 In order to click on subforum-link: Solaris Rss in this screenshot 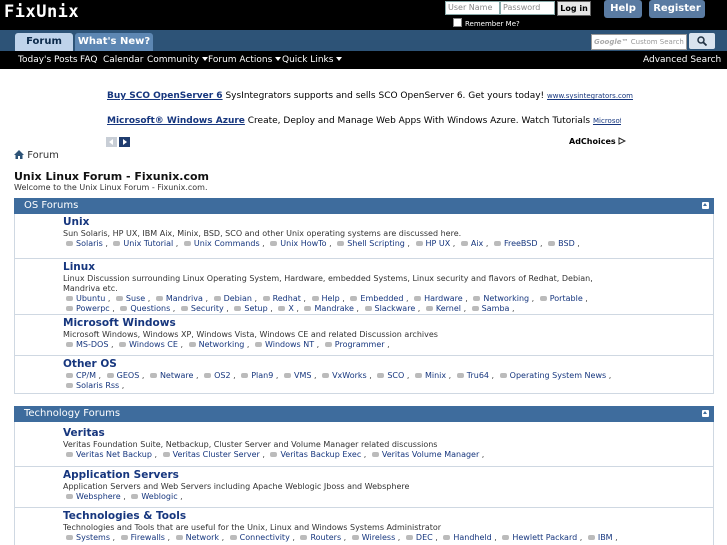, I will do `click(91, 385)`.